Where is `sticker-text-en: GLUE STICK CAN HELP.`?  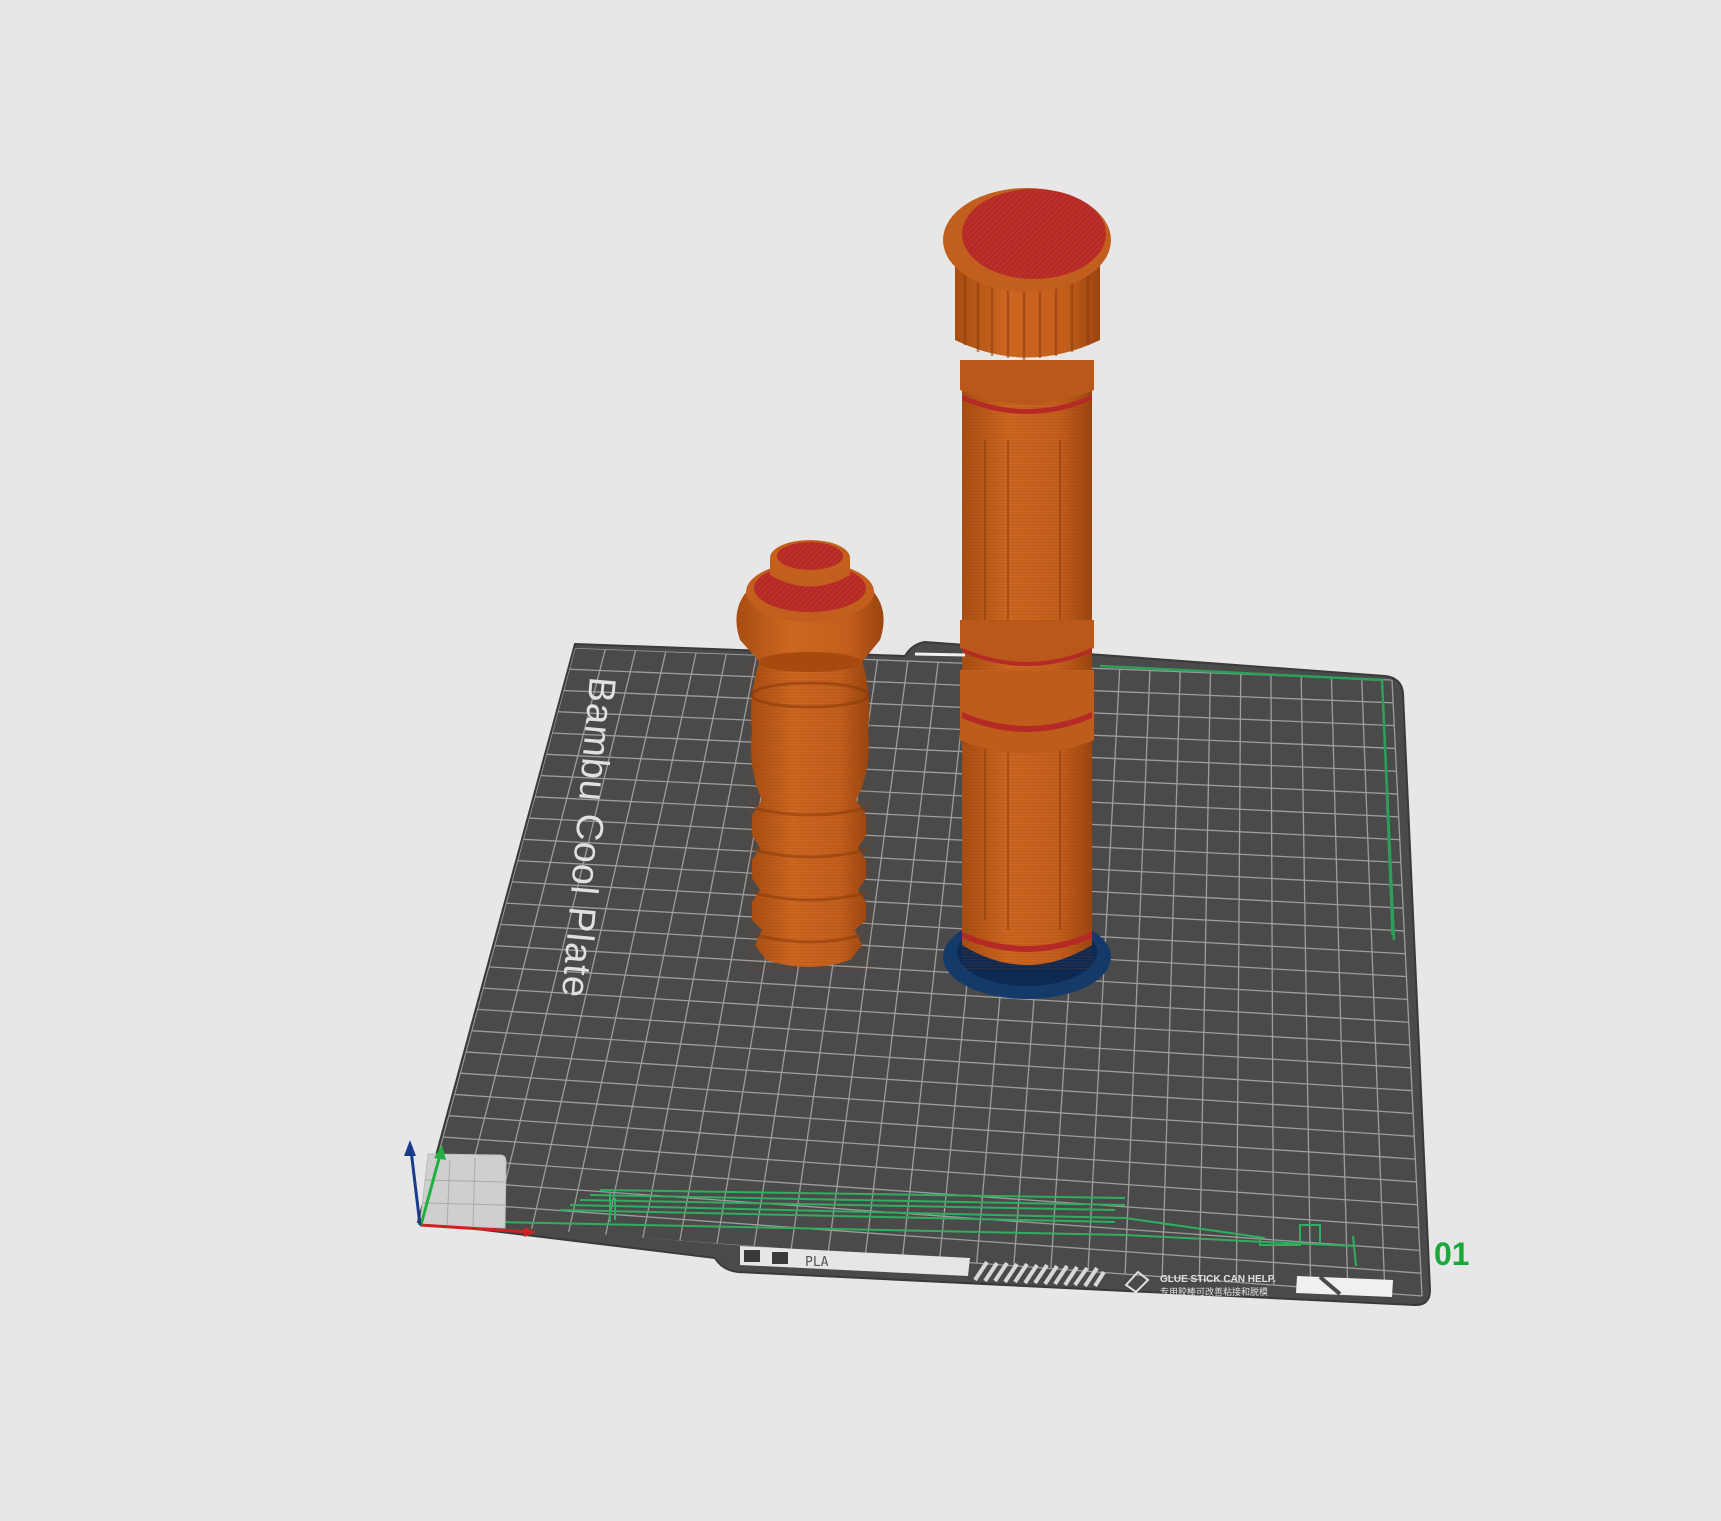
sticker-text-en: GLUE STICK CAN HELP. is located at coordinates (1218, 1279).